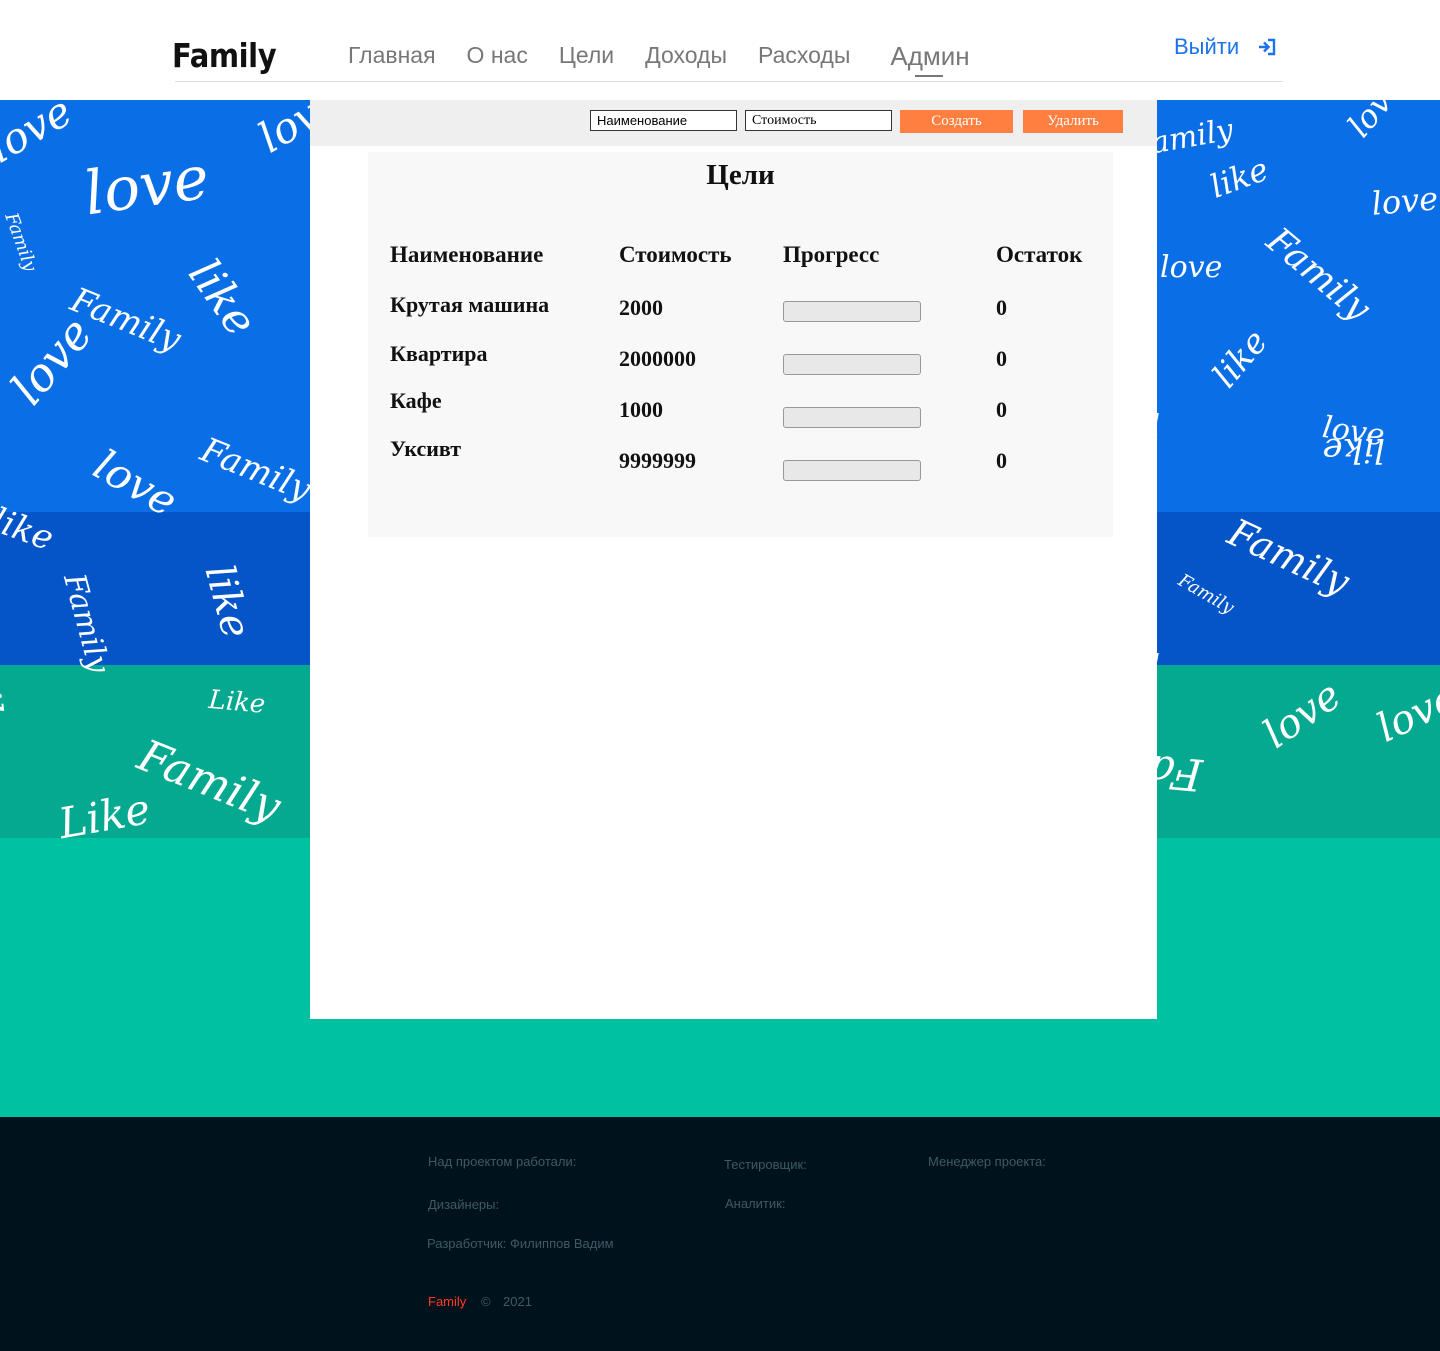  I want to click on column-header-remainder: Остаток, so click(1039, 254).